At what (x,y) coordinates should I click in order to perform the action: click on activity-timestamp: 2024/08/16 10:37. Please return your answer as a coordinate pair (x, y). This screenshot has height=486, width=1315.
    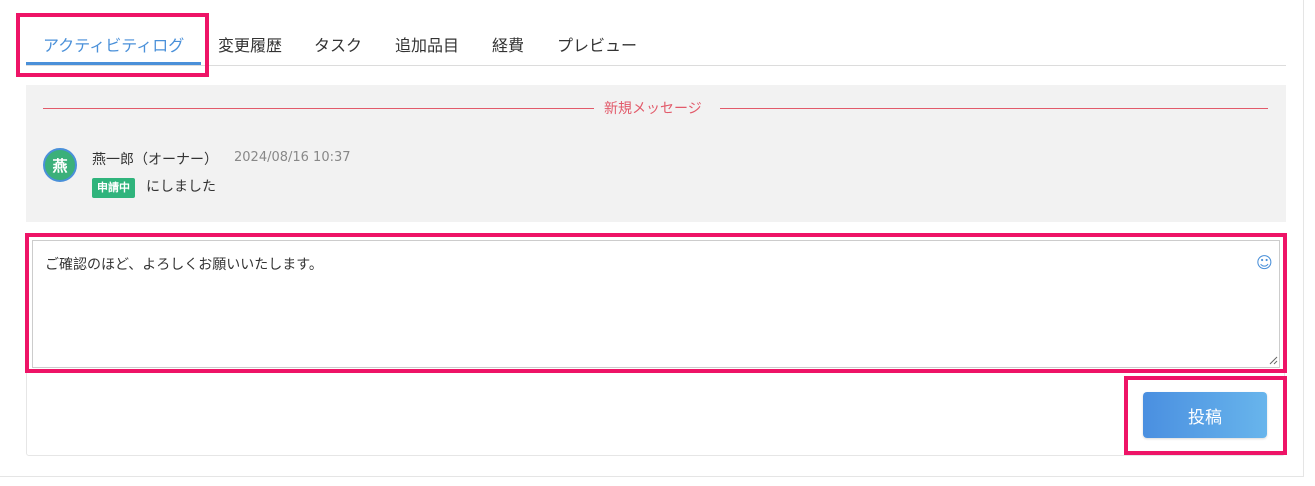
    Looking at the image, I should click on (292, 157).